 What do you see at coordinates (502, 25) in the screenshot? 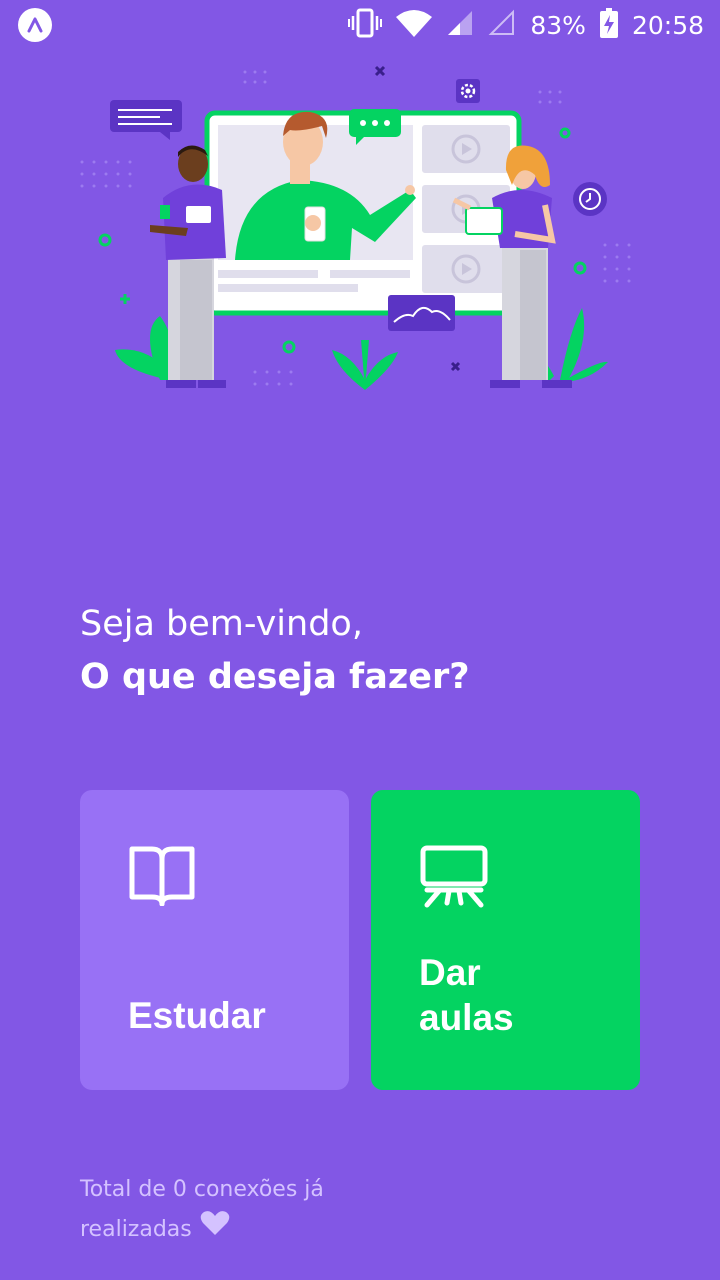
I see `signal-empty-icon` at bounding box center [502, 25].